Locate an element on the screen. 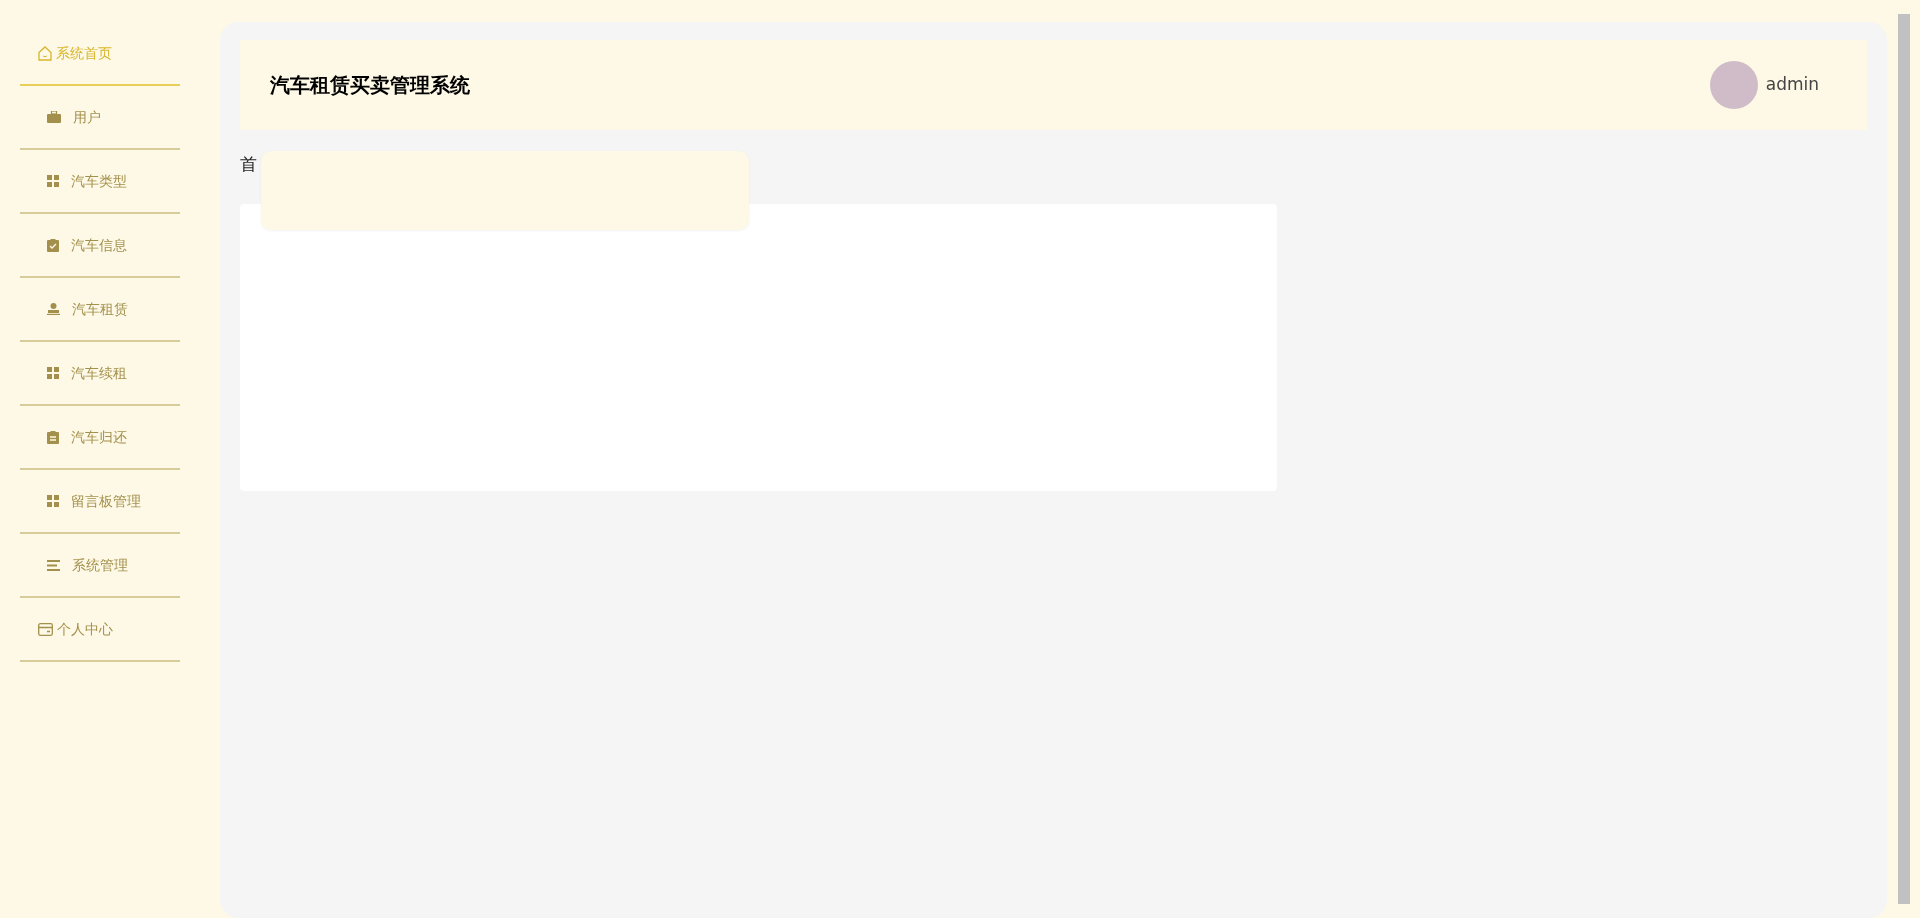 Image resolution: width=1920 pixels, height=918 pixels. clipboard-icon is located at coordinates (53, 437).